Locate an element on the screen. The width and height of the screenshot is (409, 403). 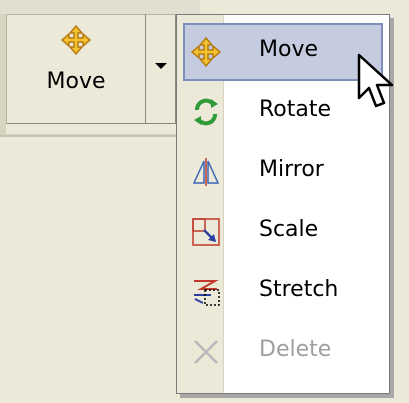
dropdown-arrow-icon is located at coordinates (161, 66).